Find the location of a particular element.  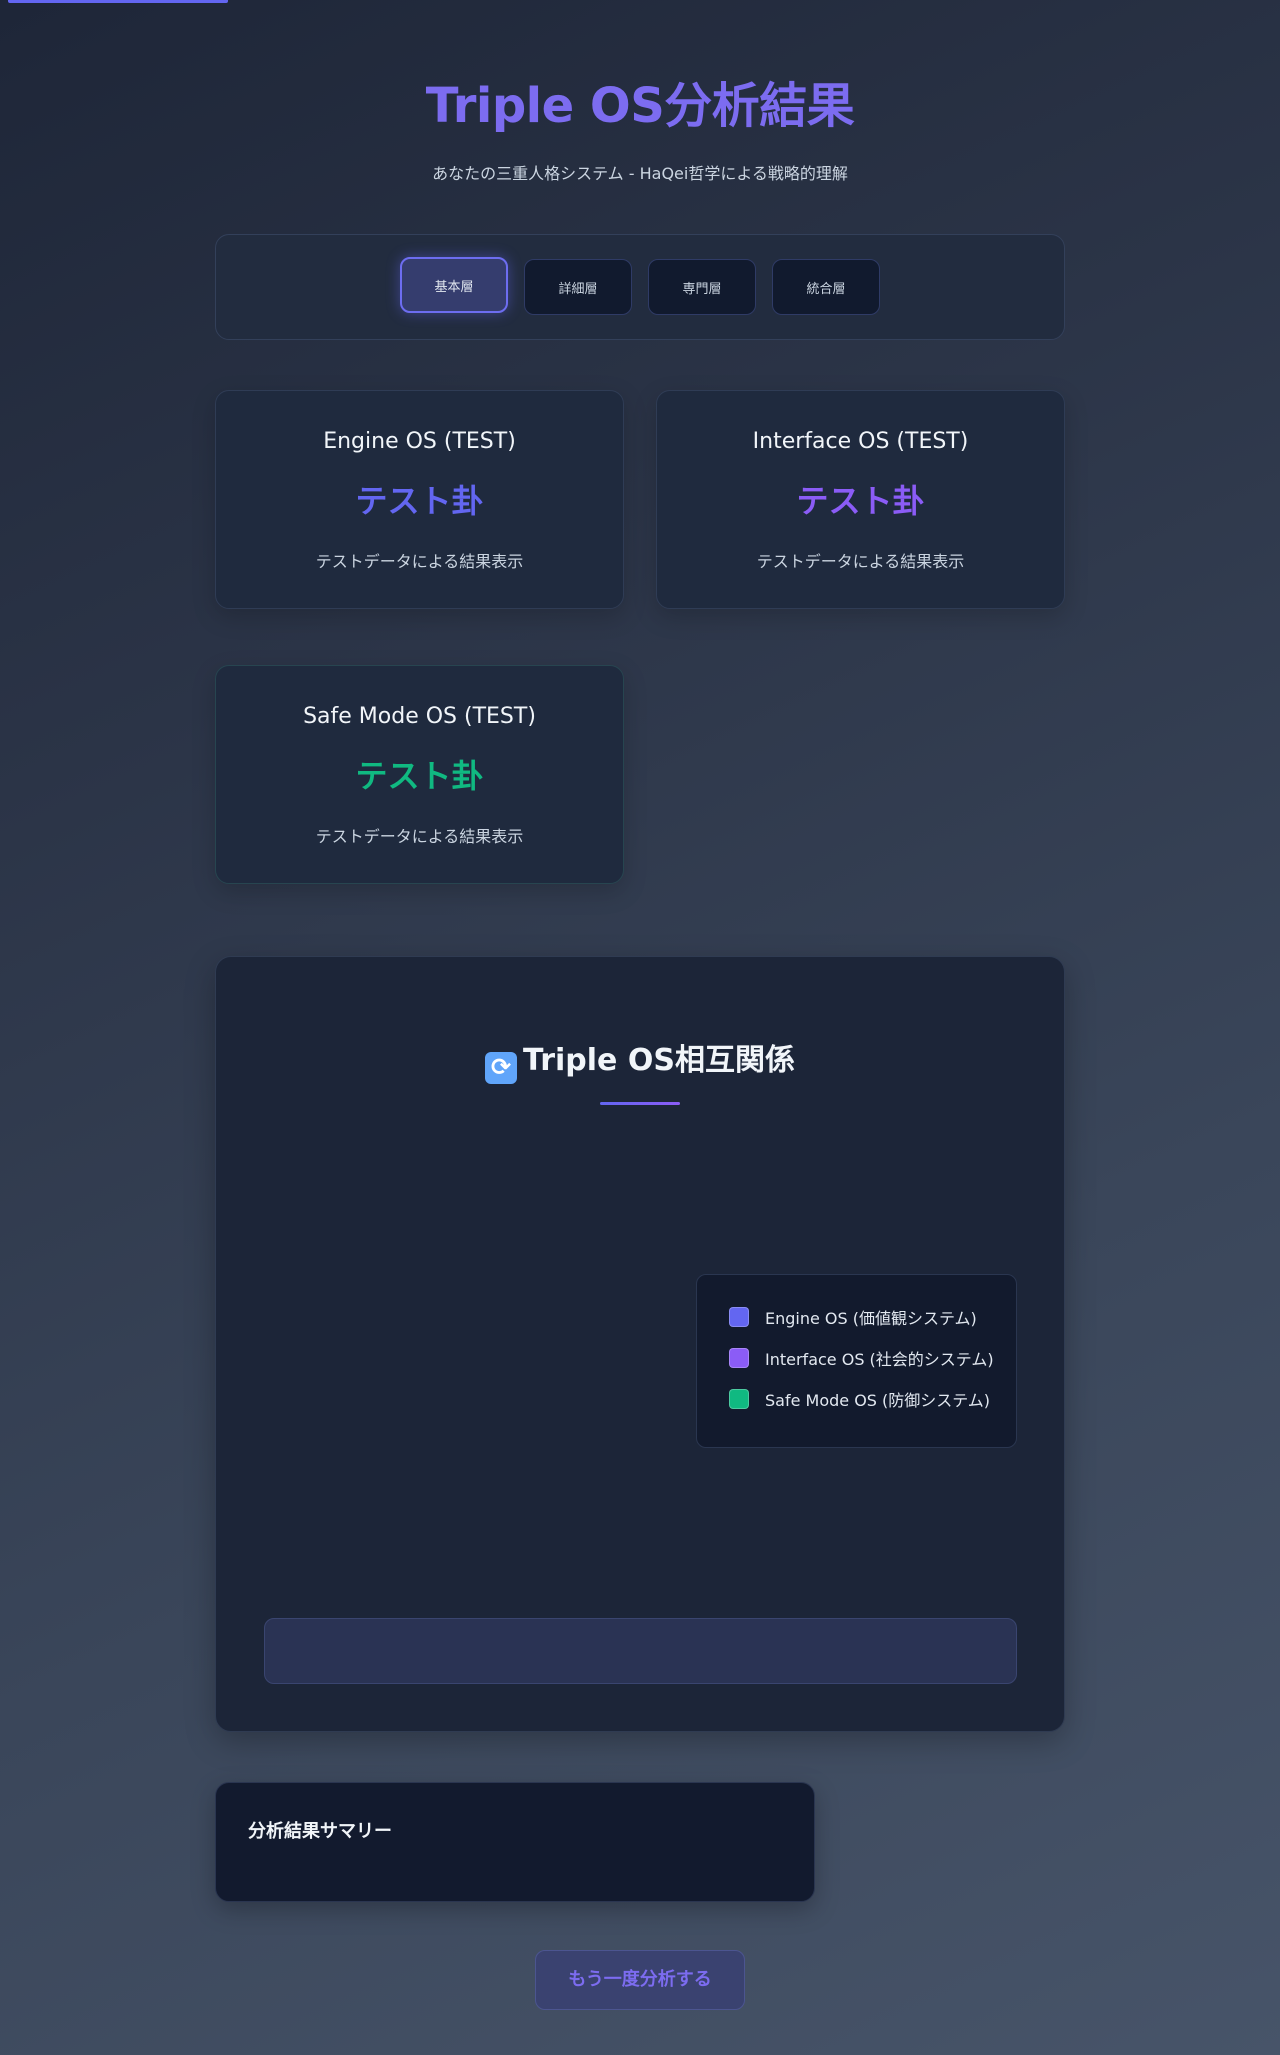

safe-mode-os-description: テストデータによる結果表示 is located at coordinates (419, 836).